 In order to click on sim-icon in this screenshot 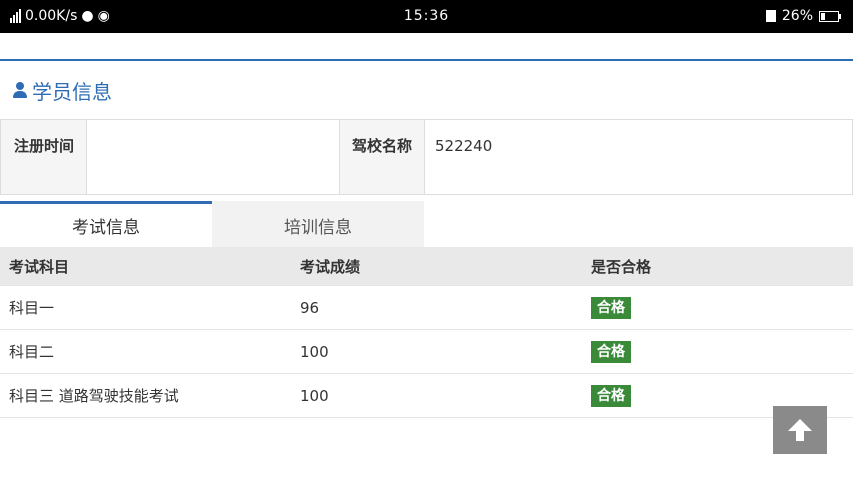, I will do `click(770, 16)`.